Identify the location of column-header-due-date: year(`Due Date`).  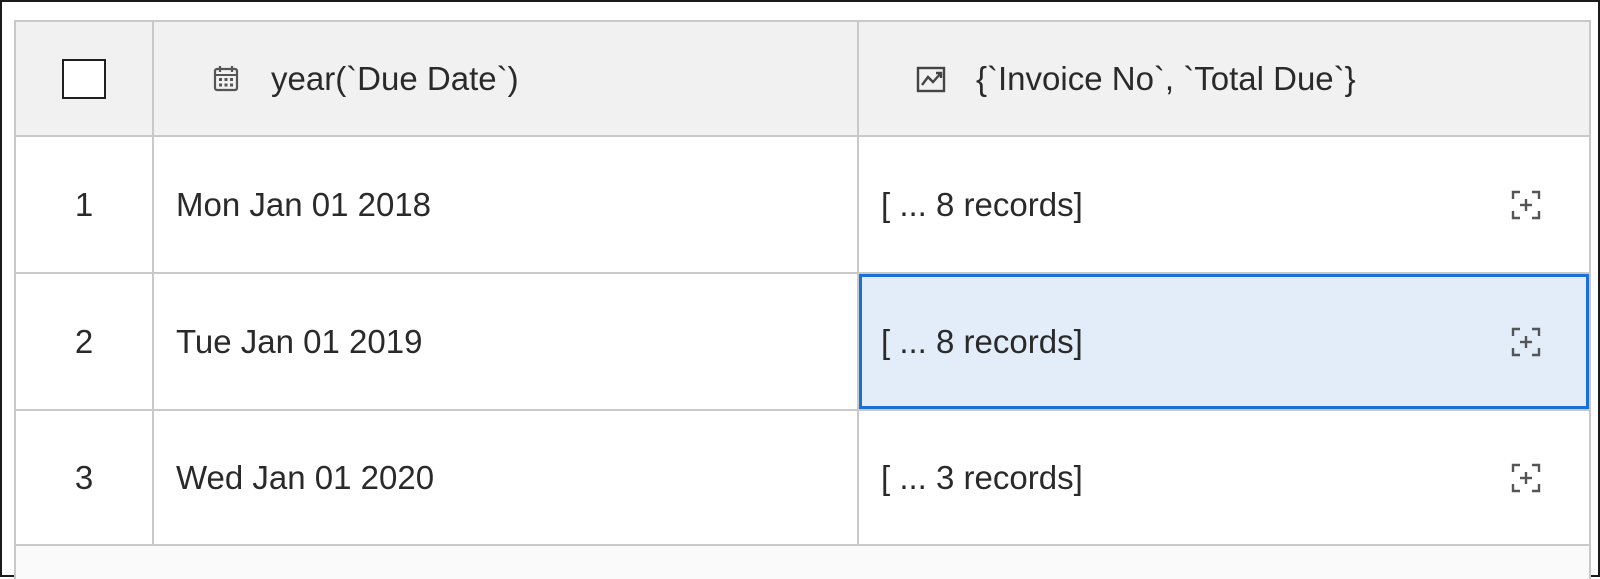
(506, 78).